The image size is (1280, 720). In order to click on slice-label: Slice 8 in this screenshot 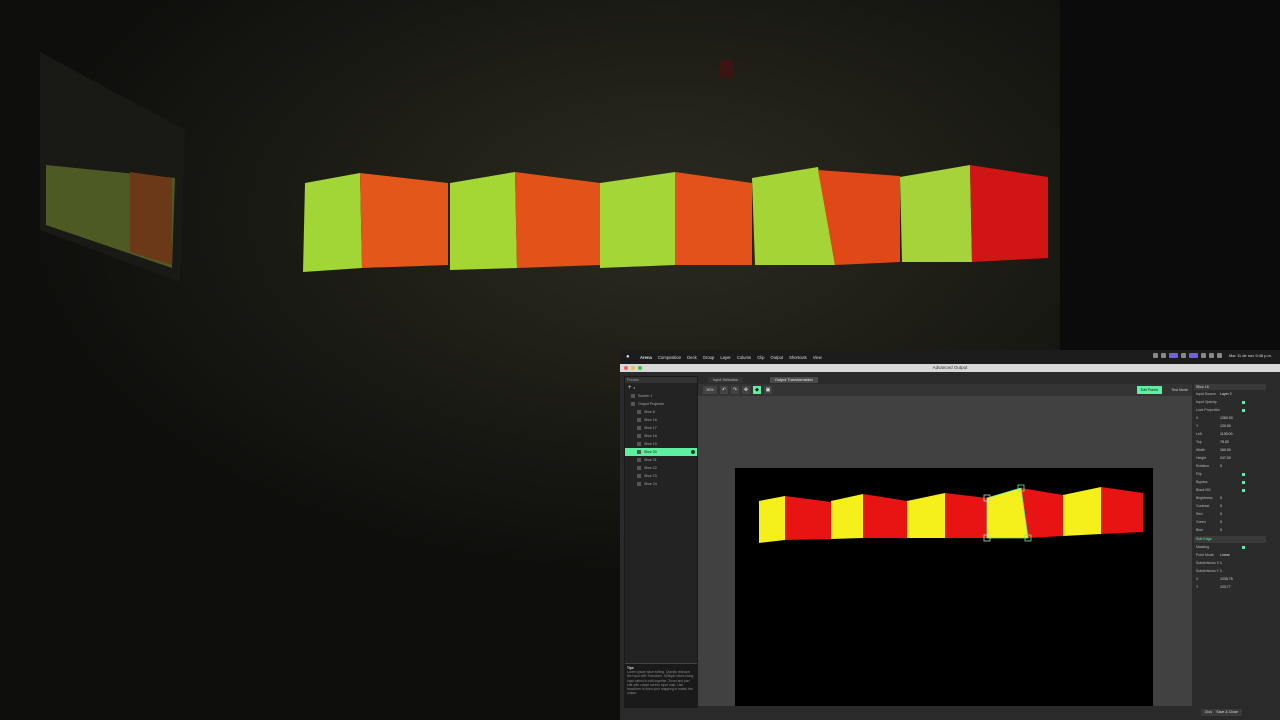, I will do `click(649, 412)`.